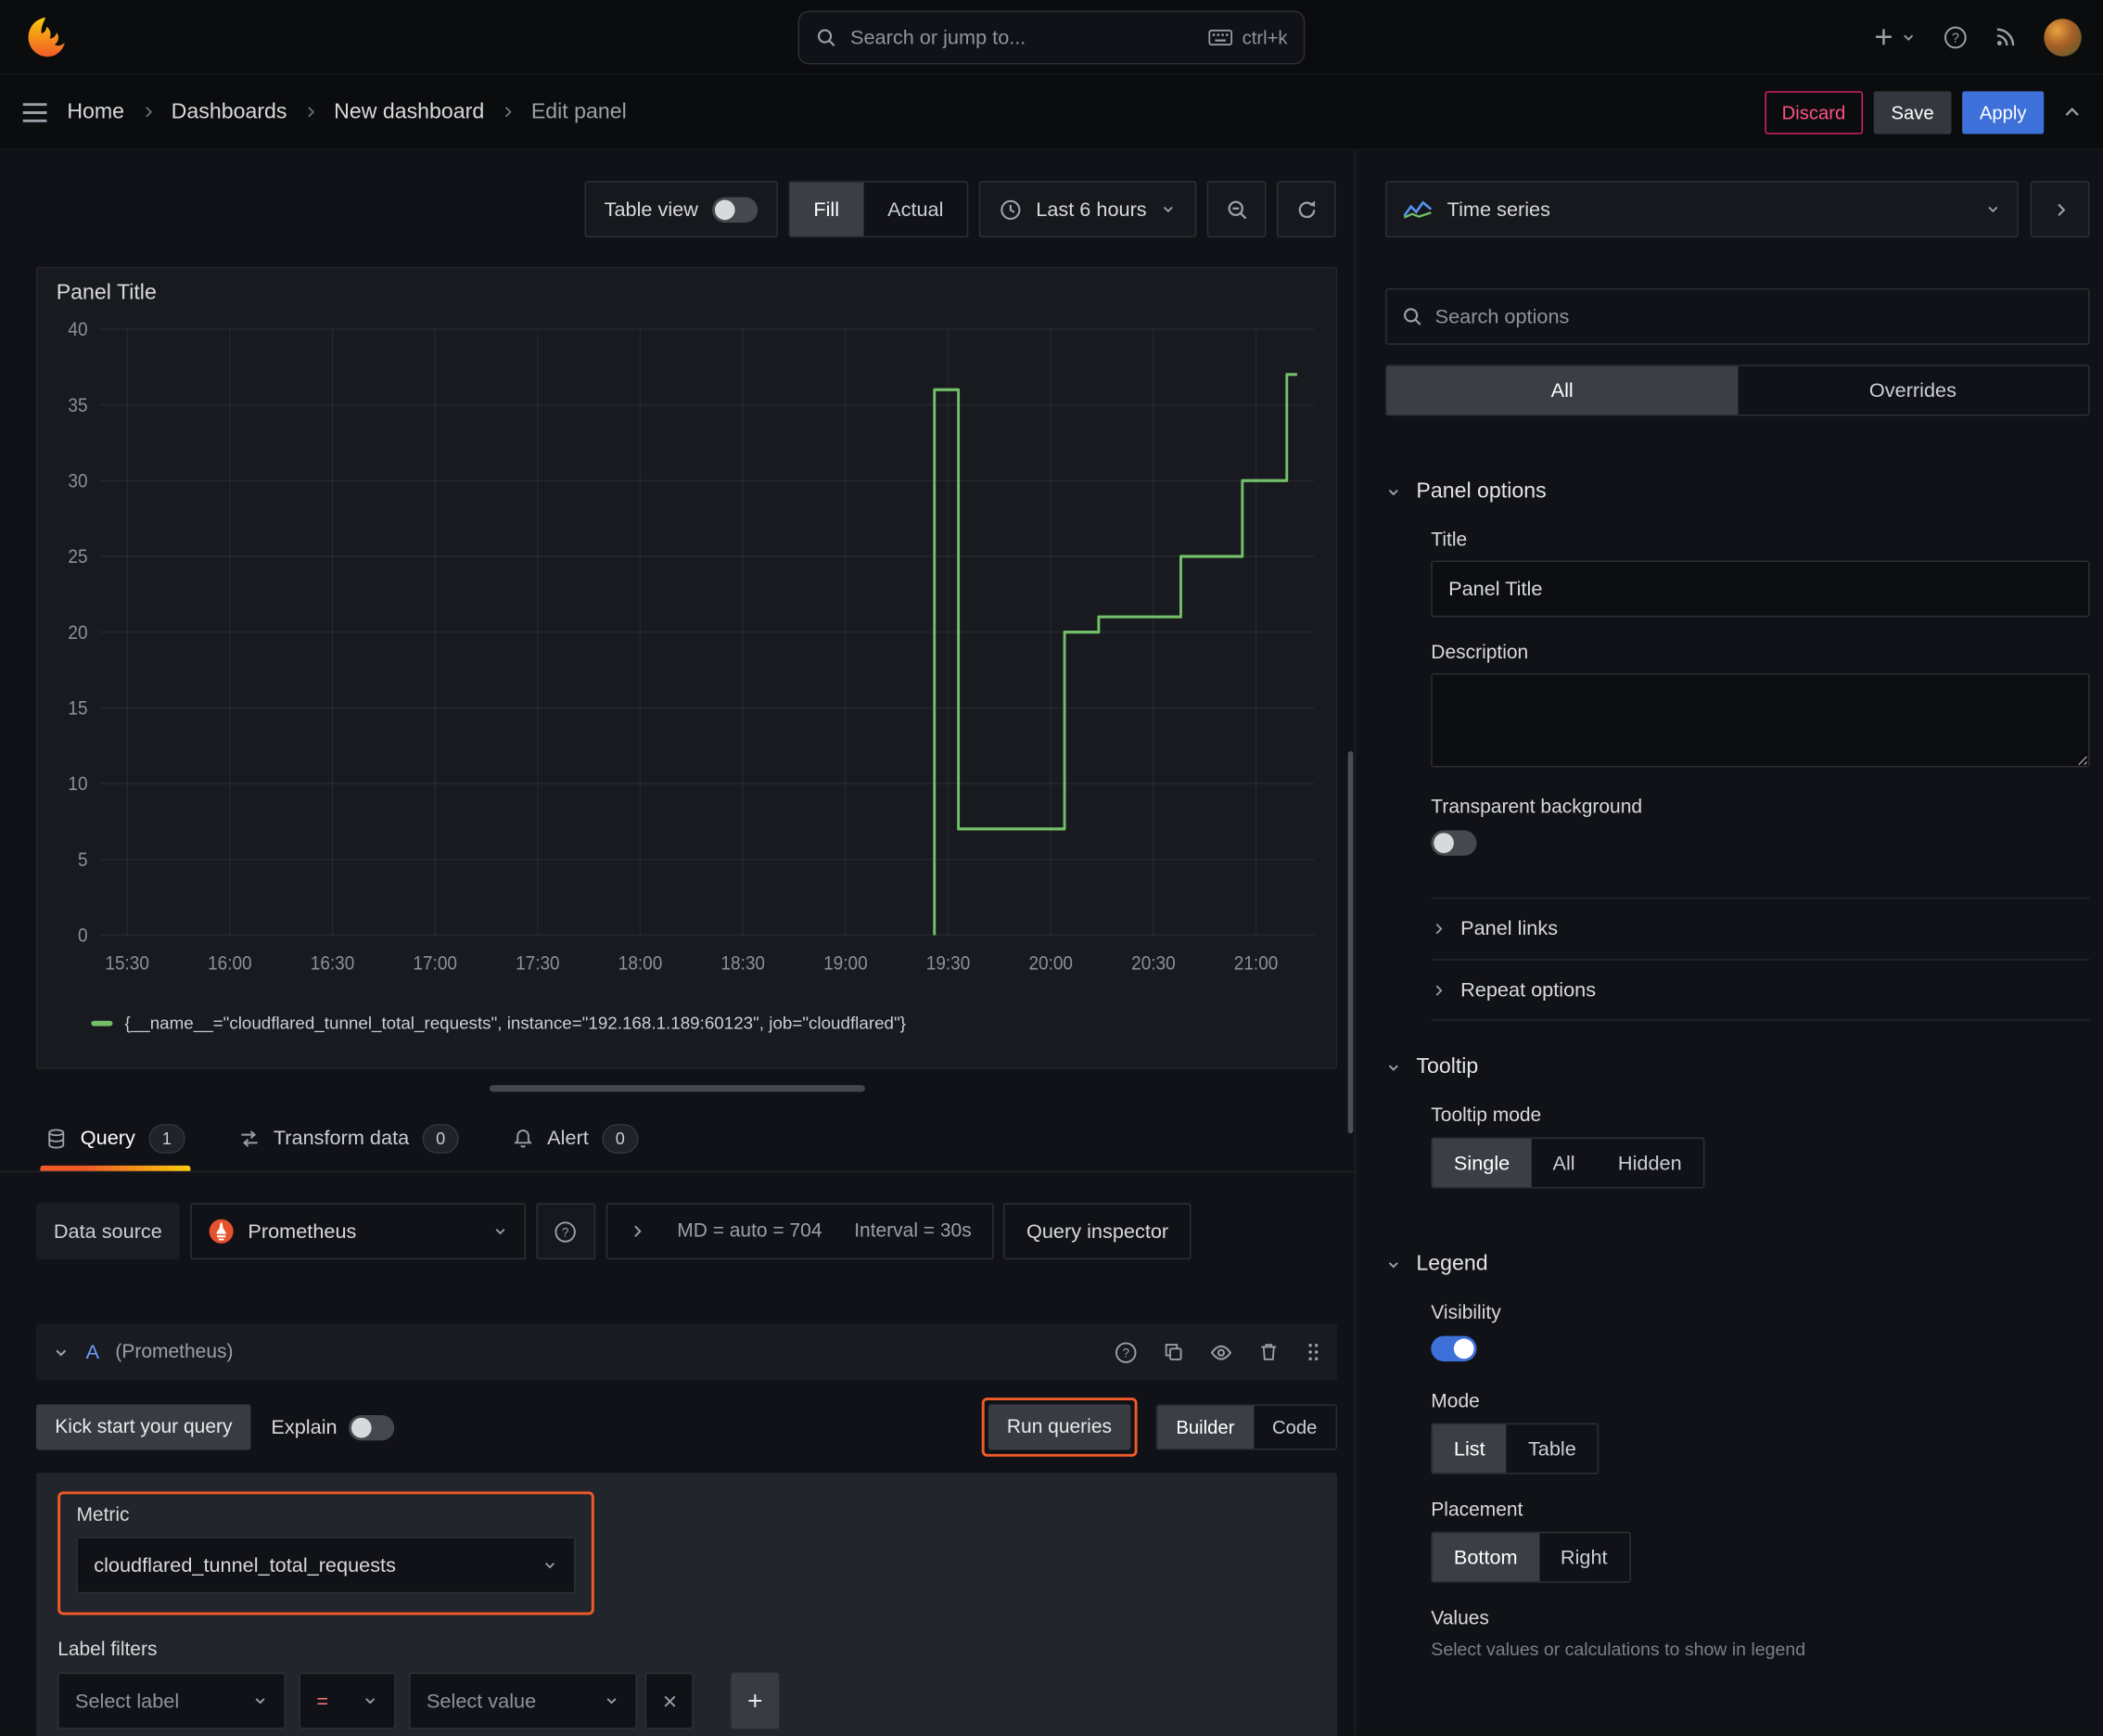 This screenshot has height=1736, width=2103. Describe the element at coordinates (106, 293) in the screenshot. I see `panel-title: Panel Title` at that location.